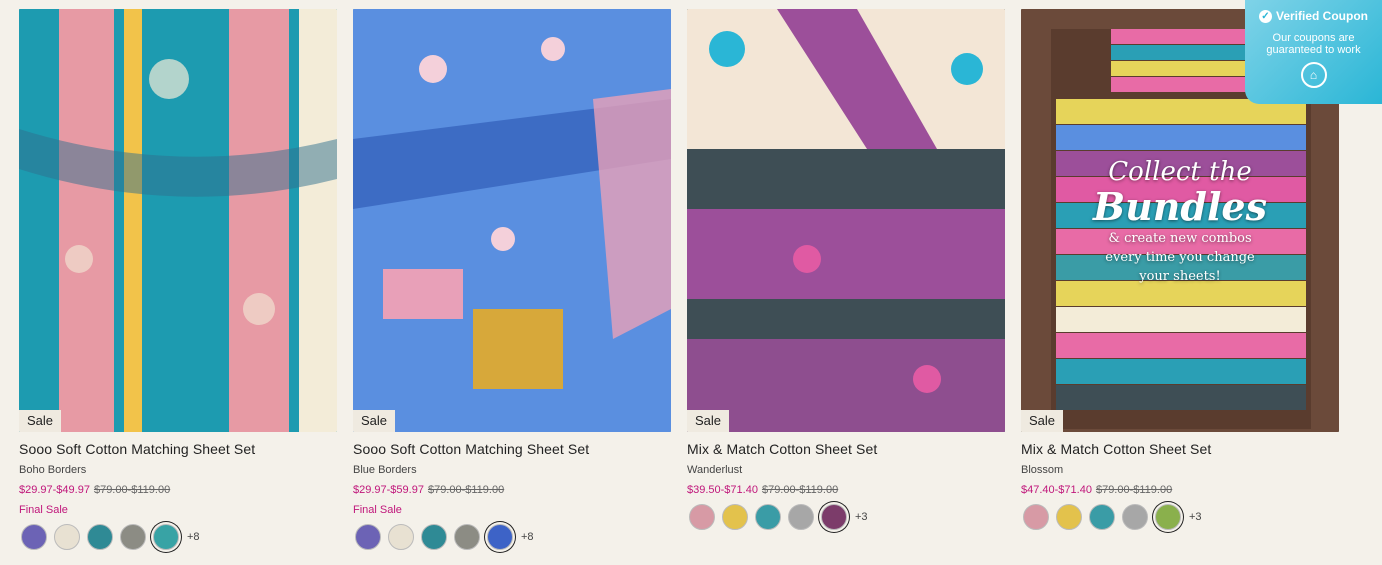  Describe the element at coordinates (54, 490) in the screenshot. I see `sale-price: $29.97-$49.97` at that location.